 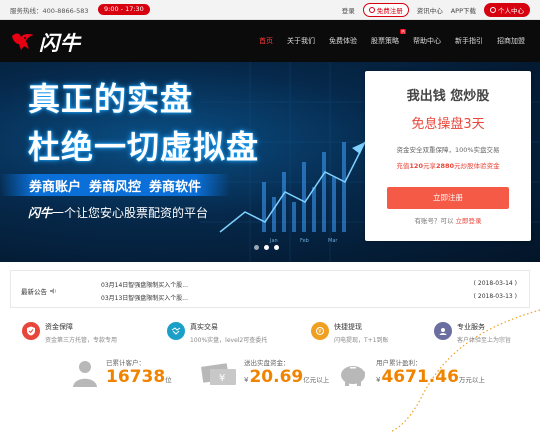 I want to click on svg-text: Jan, so click(x=273, y=241).